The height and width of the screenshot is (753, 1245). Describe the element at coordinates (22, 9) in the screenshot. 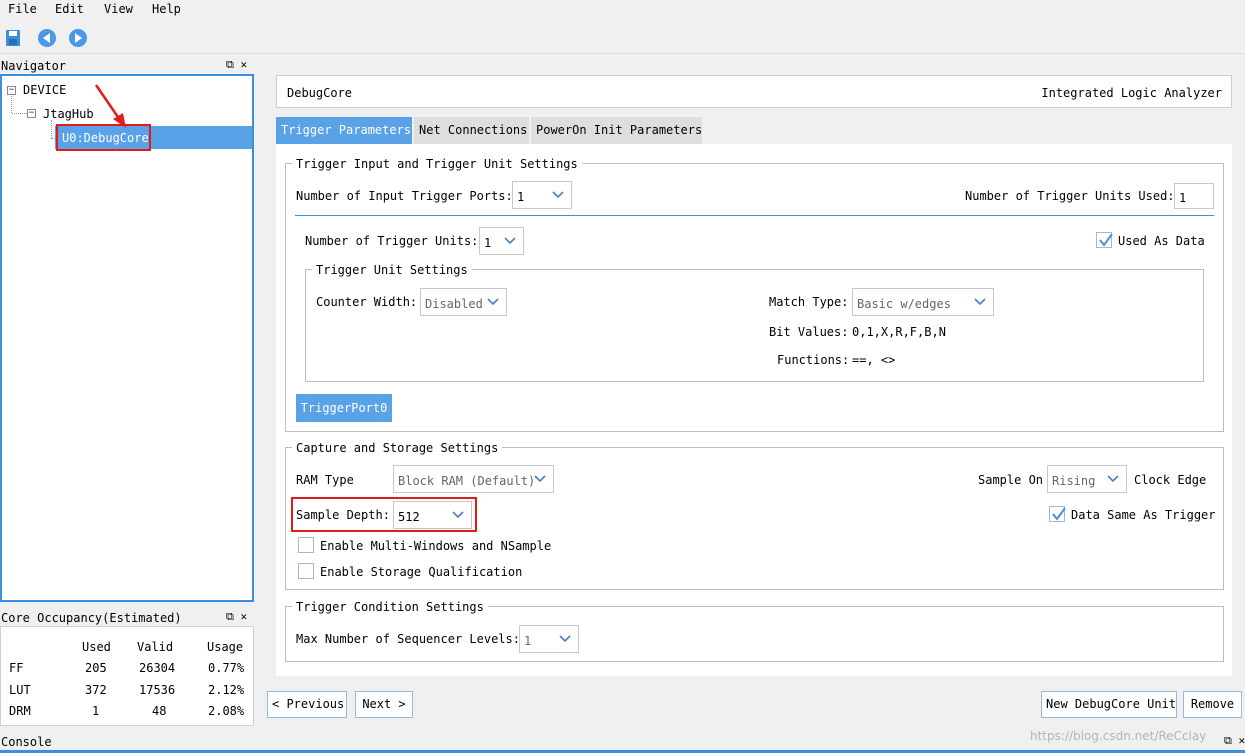

I see `menu-file: File` at that location.